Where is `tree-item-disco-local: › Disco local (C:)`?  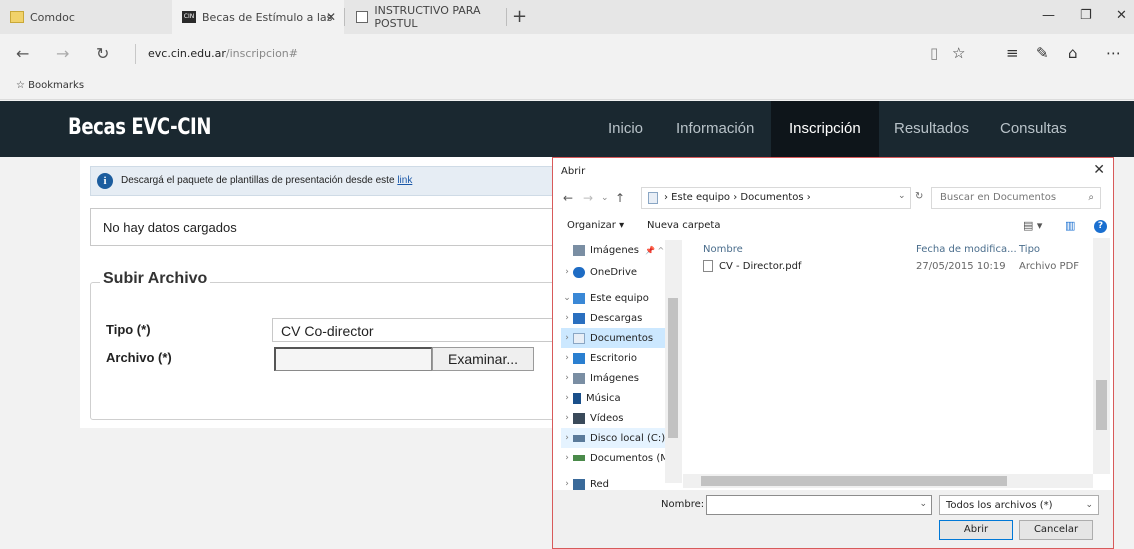
tree-item-disco-local: › Disco local (C:) is located at coordinates (620, 438).